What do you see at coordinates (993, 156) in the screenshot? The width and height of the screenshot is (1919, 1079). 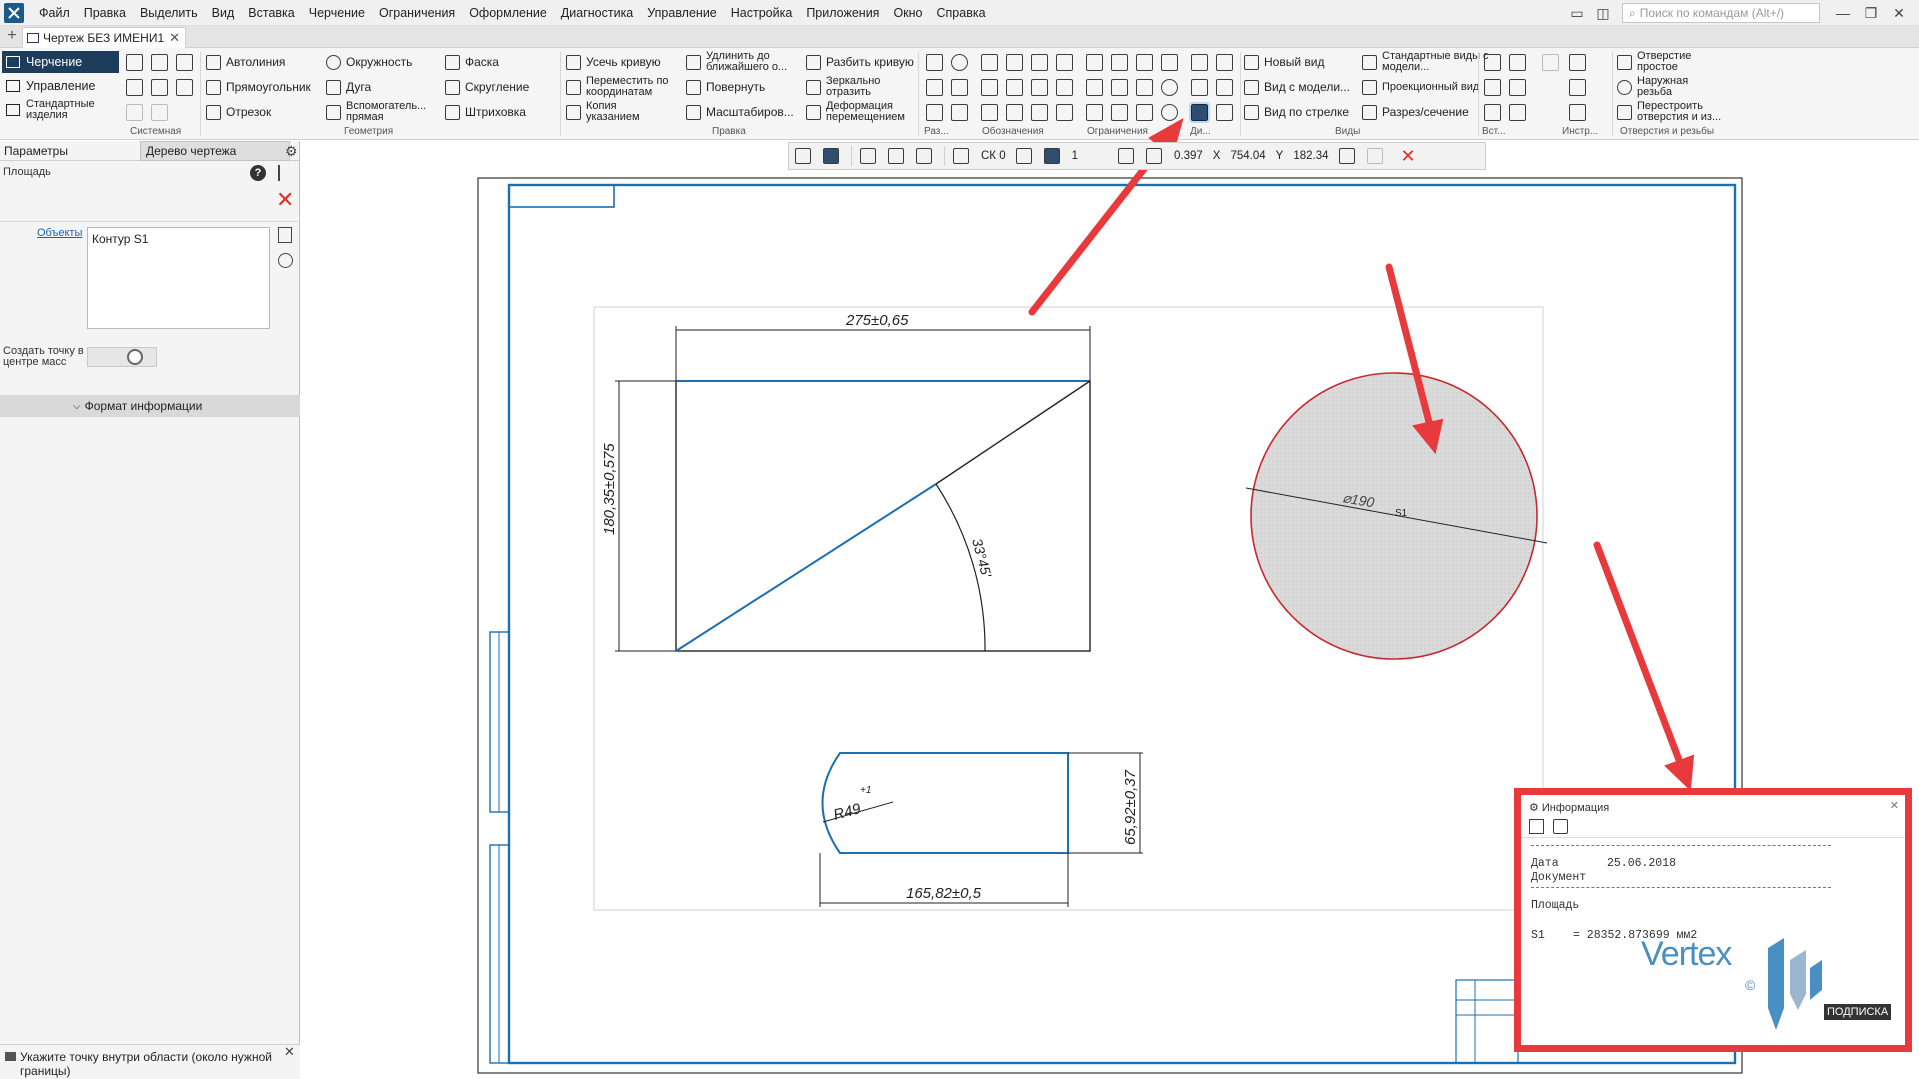 I see `coord-system: СК 0` at bounding box center [993, 156].